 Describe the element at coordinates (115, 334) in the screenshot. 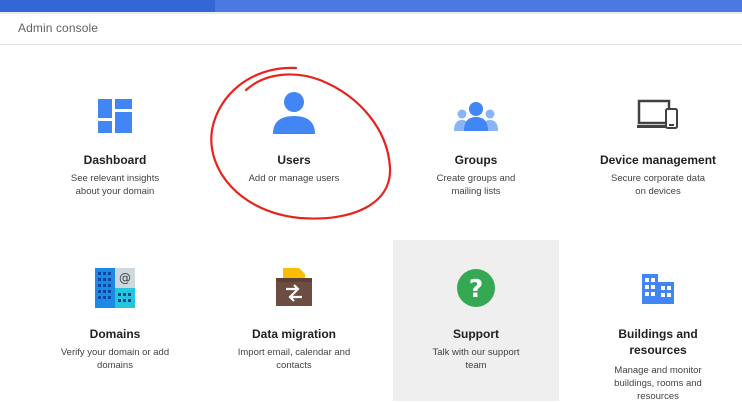

I see `tile-title: Domains` at that location.